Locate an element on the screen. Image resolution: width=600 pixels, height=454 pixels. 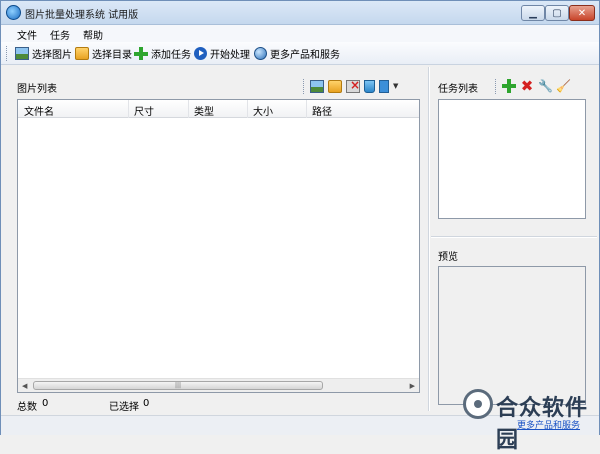
start-processing-button: 开始处理 is located at coordinates (222, 53).